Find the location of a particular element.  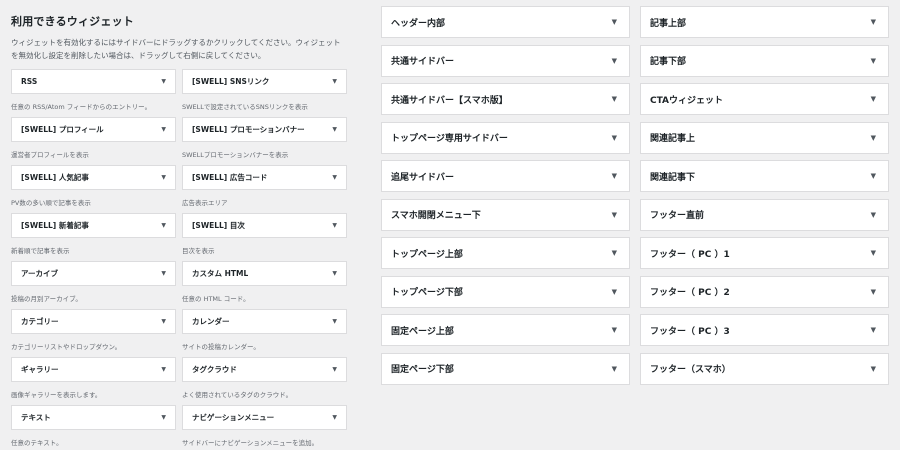

widget-area-title: フッター直前 is located at coordinates (677, 216).